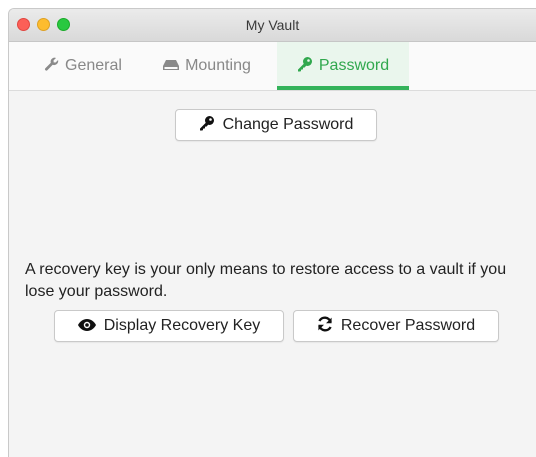  I want to click on title-bar: My Vault, so click(272, 25).